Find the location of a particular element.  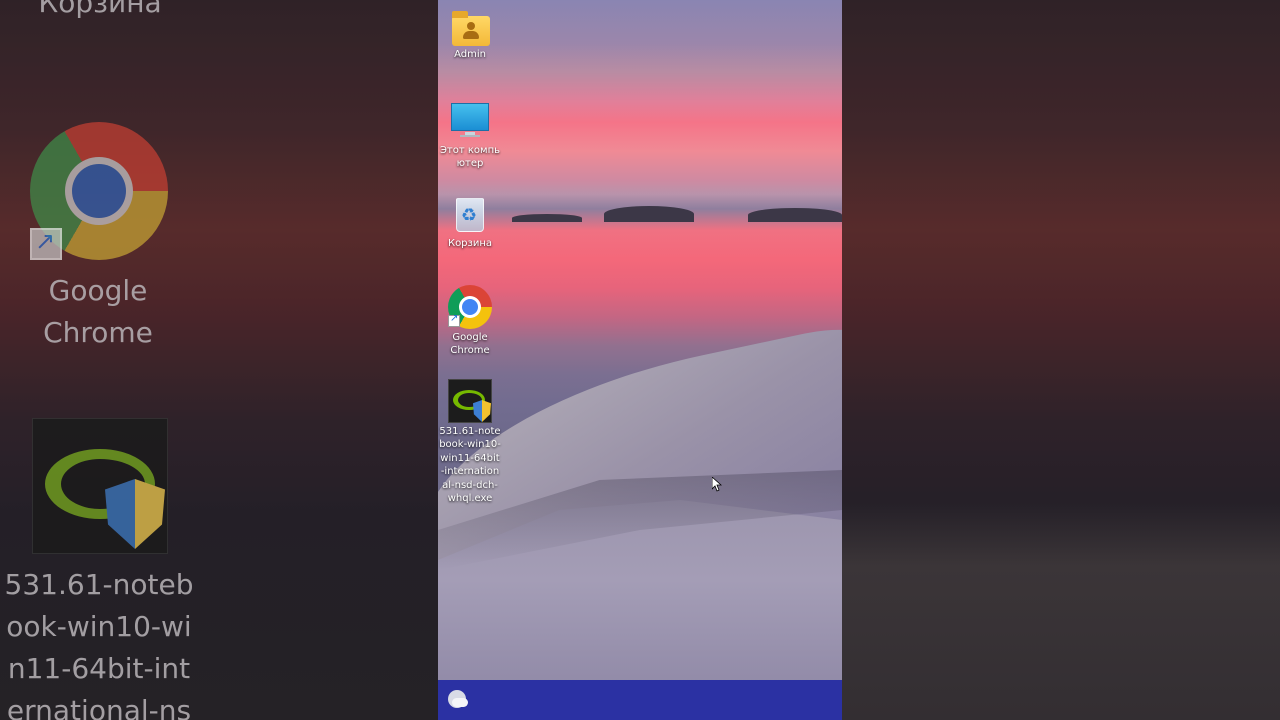

desktop-icon-label: Корзина is located at coordinates (470, 243).